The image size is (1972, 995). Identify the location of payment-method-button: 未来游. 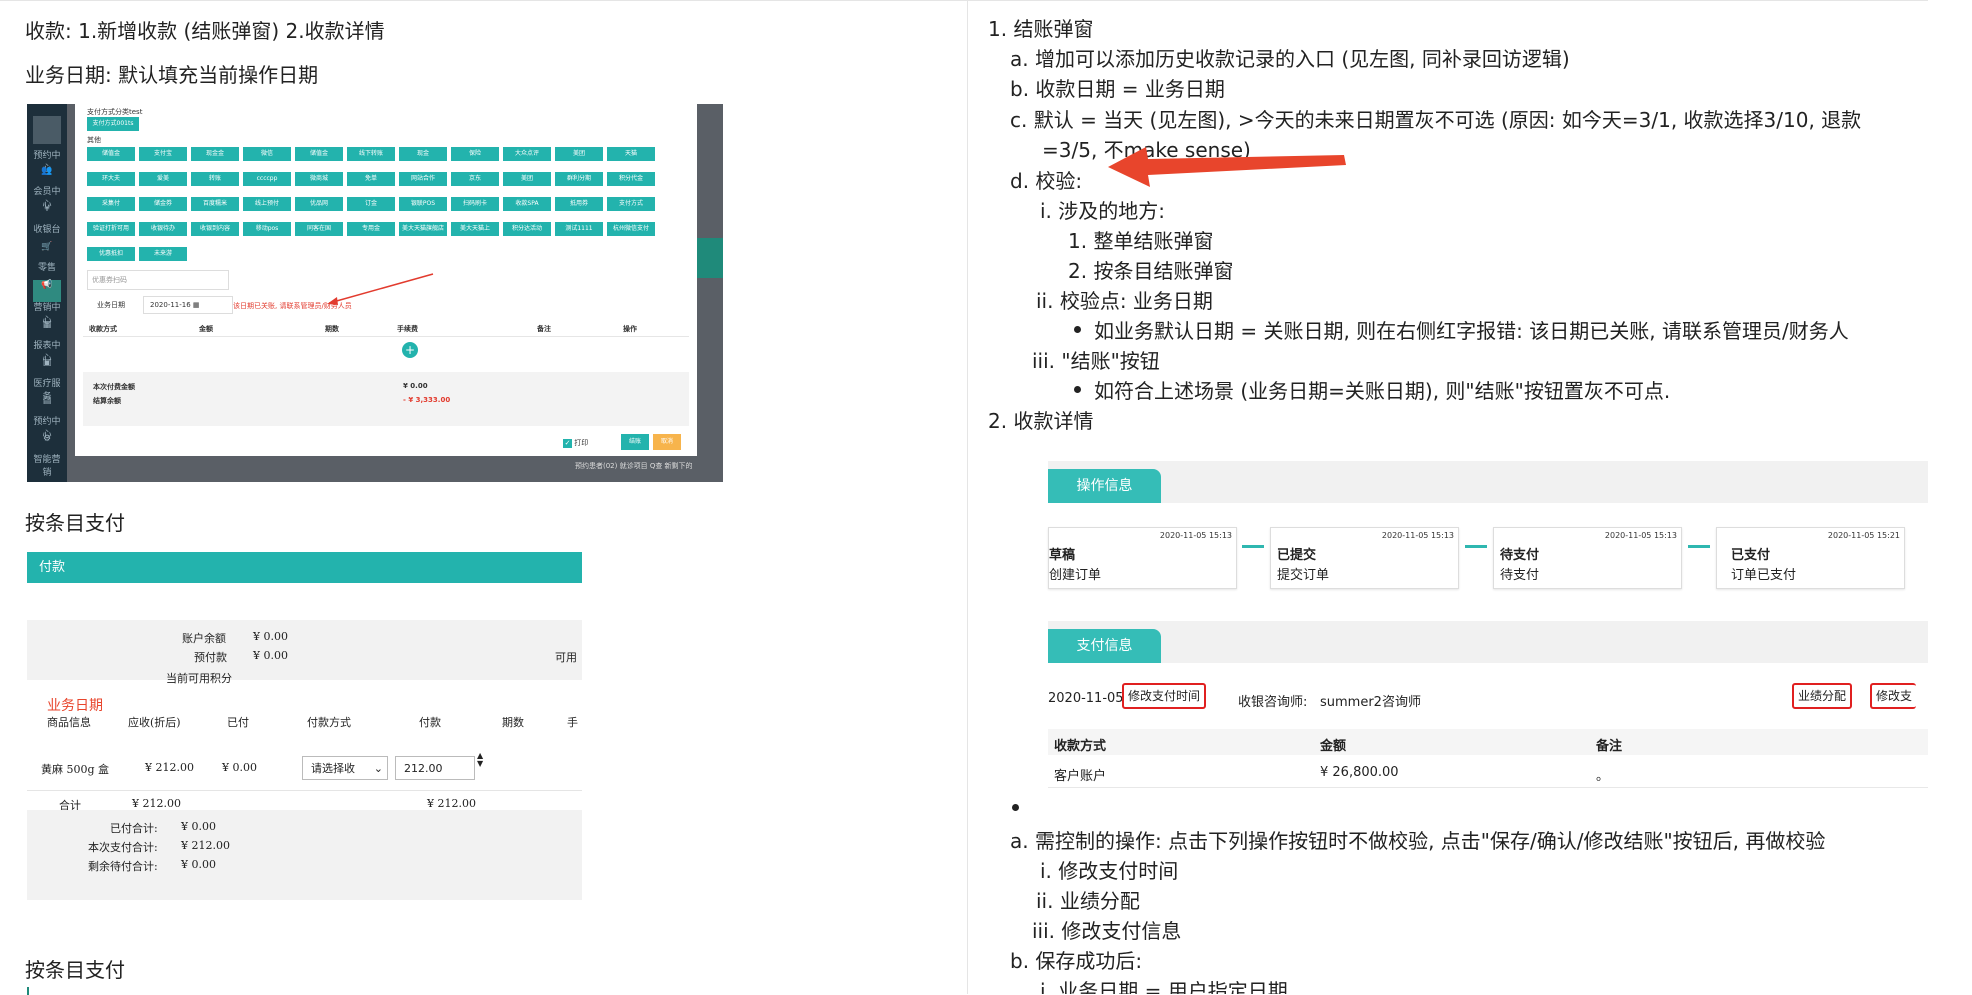
(163, 254).